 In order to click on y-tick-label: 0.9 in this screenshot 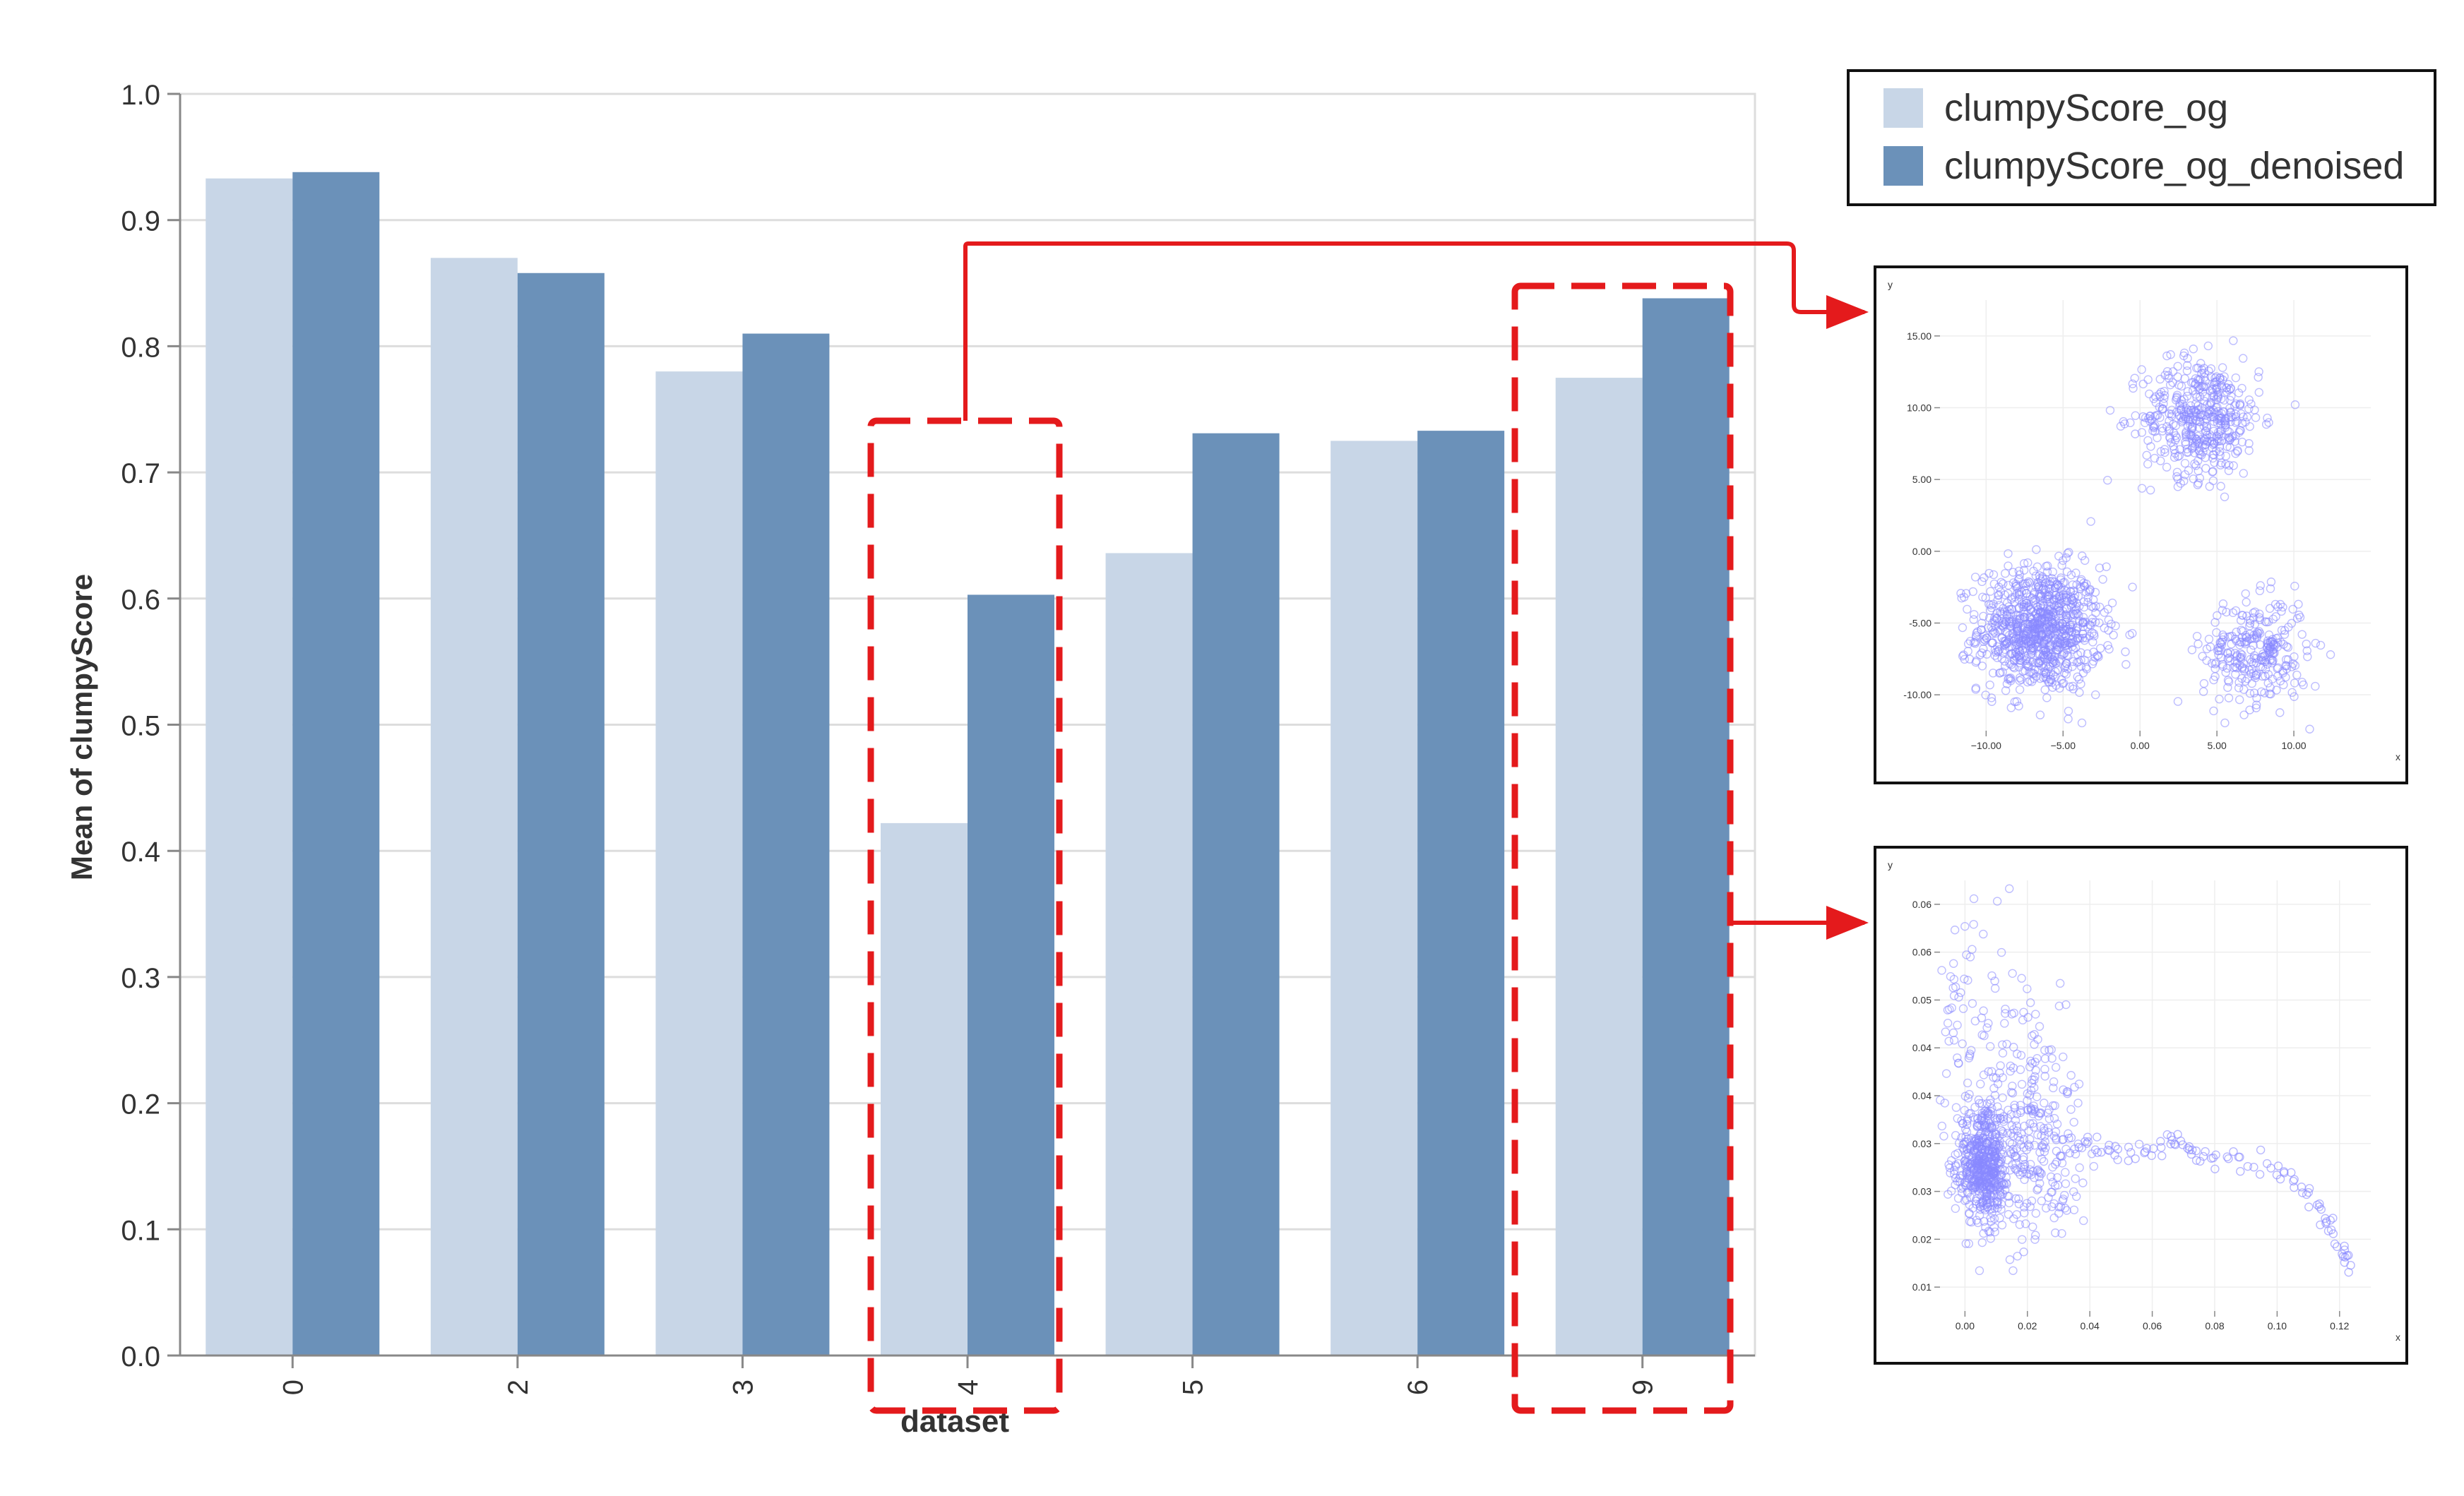, I will do `click(141, 222)`.